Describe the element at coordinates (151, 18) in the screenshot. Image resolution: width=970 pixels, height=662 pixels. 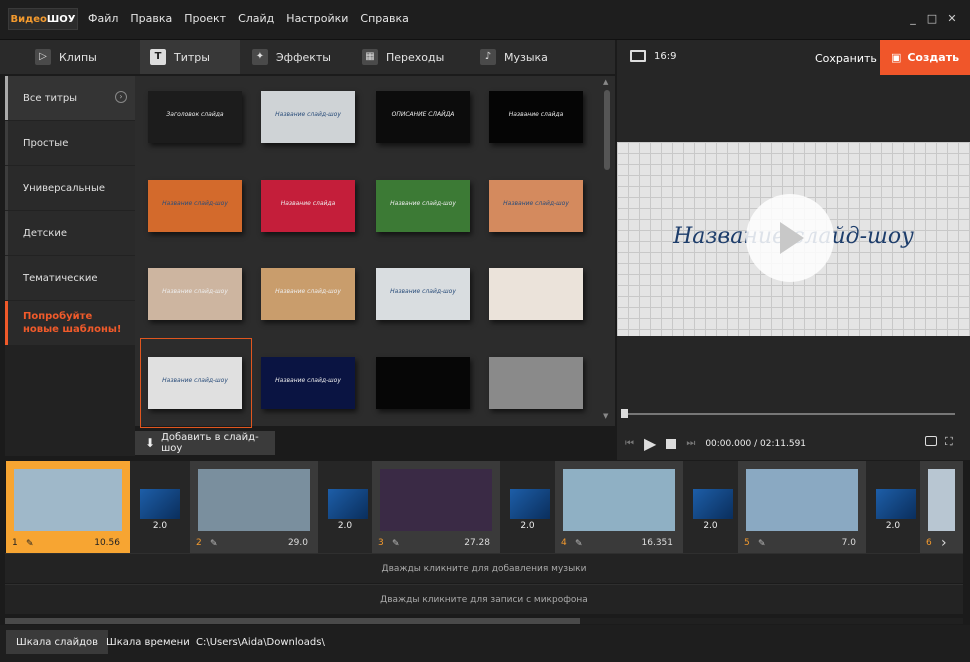
I see `menu-edit: Правка` at that location.